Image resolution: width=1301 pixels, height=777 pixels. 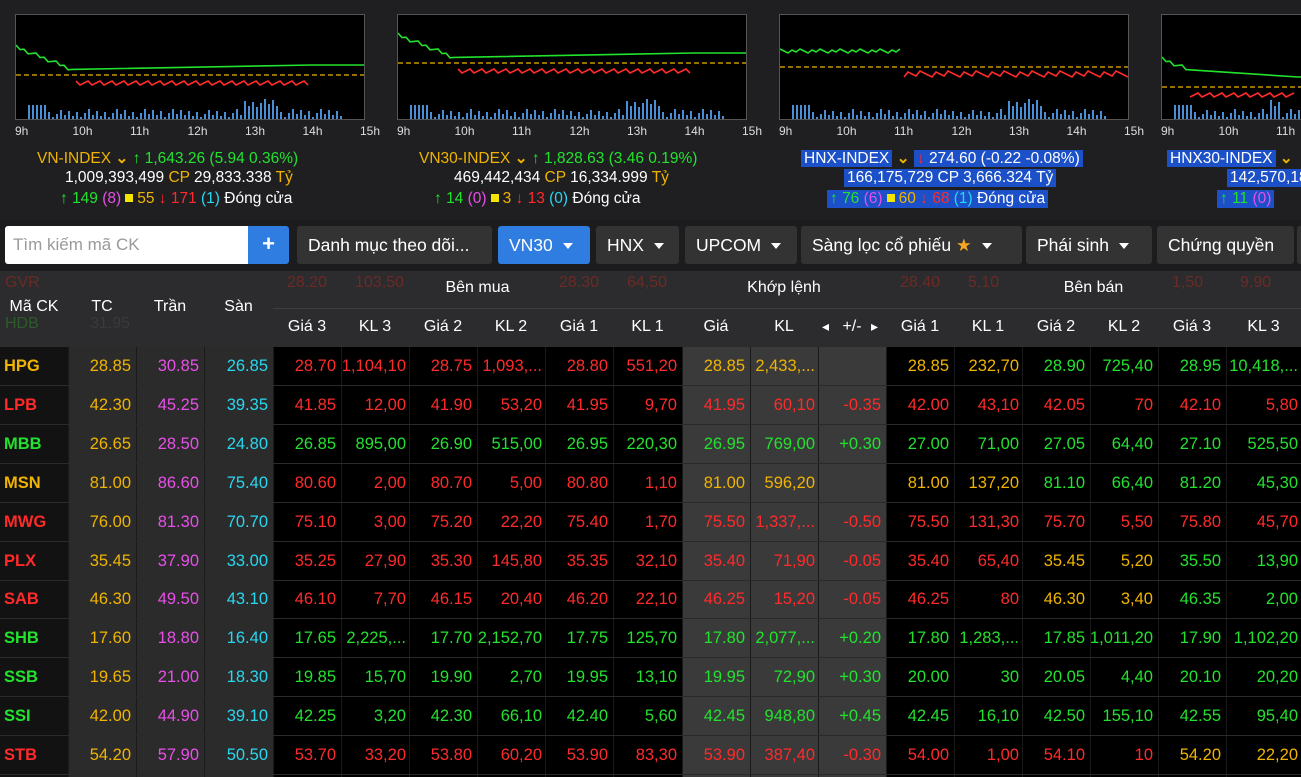 What do you see at coordinates (544, 245) in the screenshot?
I see `tab-vn30: VN30` at bounding box center [544, 245].